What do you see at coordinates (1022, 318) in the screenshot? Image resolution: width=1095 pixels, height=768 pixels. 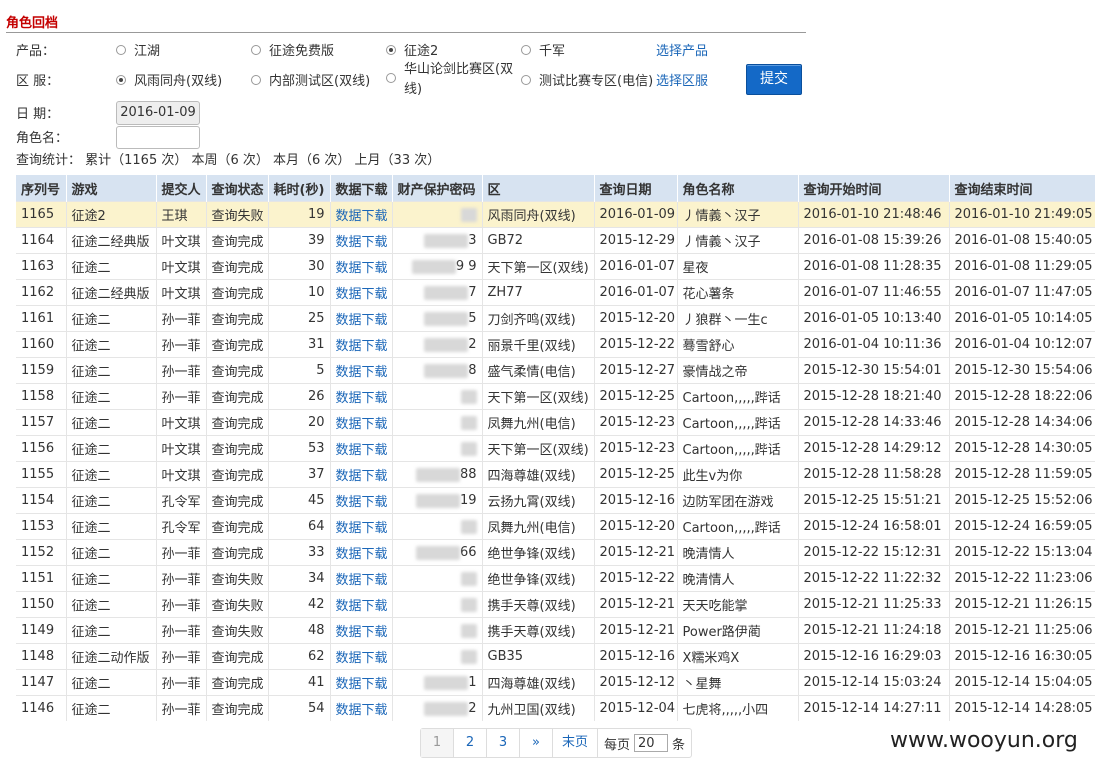 I see `cell-end: 2016-01-05 10:14:05` at bounding box center [1022, 318].